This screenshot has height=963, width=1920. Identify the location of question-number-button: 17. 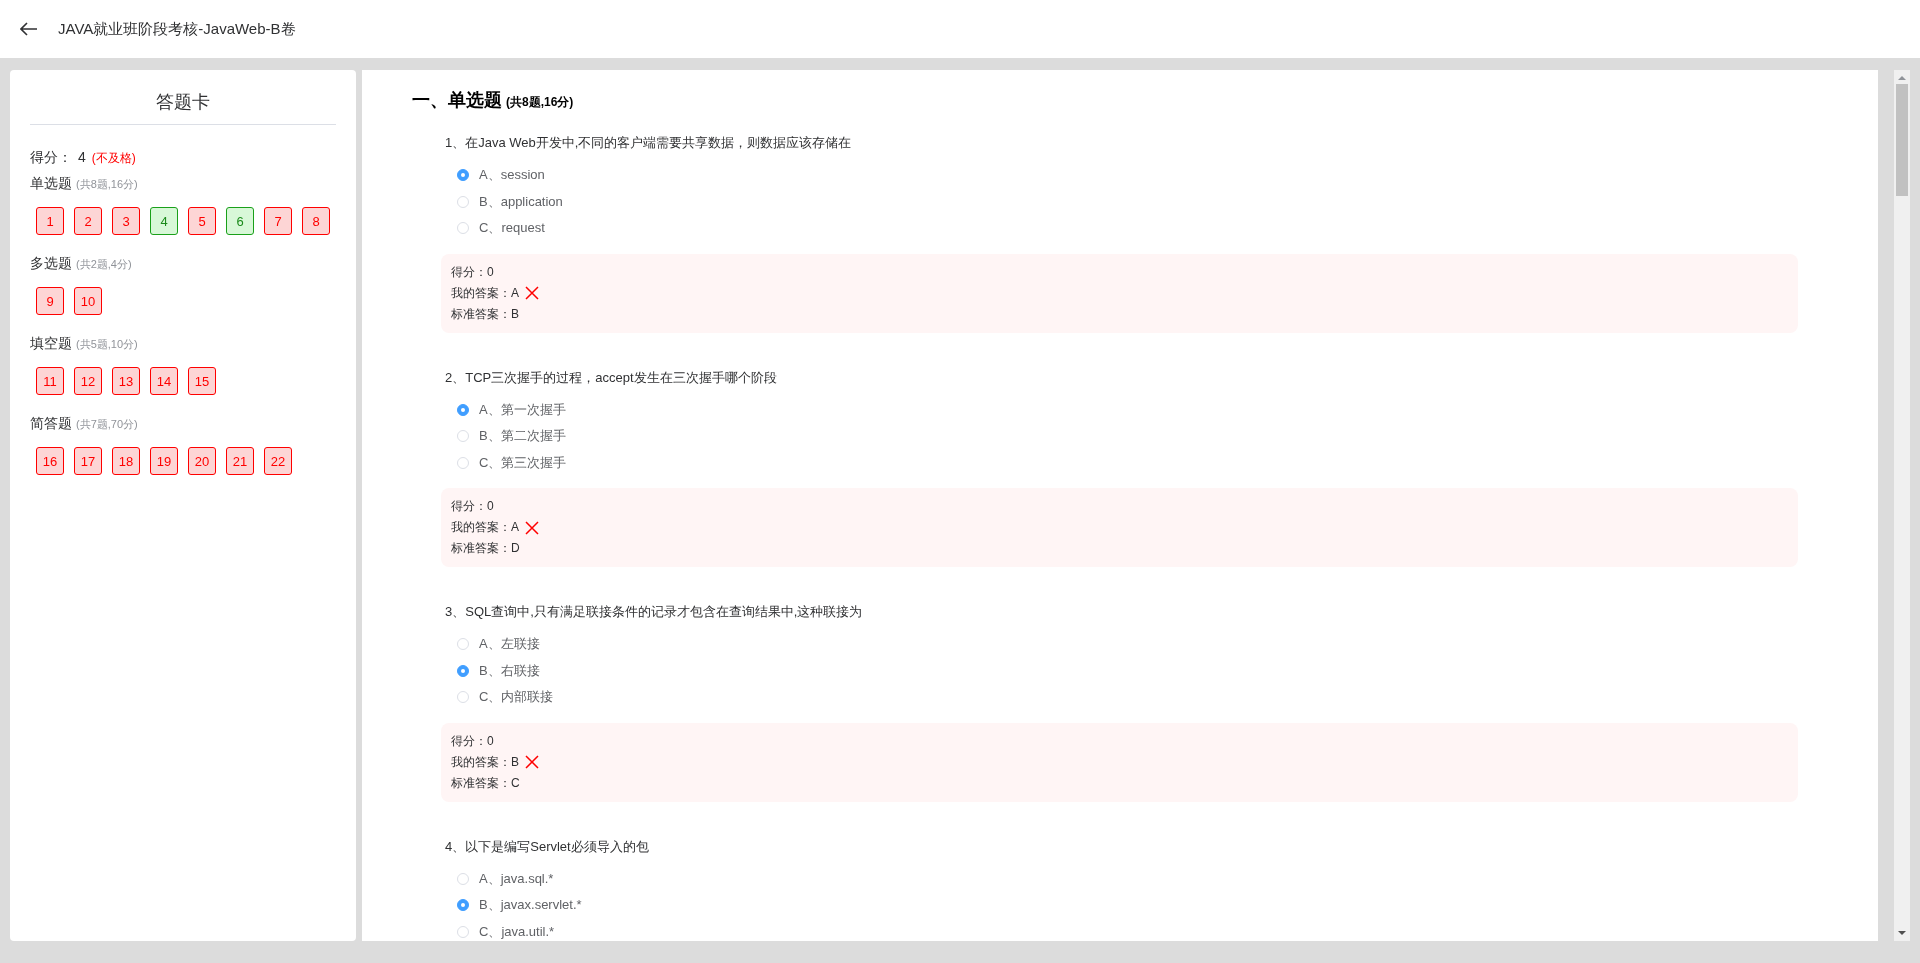
(88, 461).